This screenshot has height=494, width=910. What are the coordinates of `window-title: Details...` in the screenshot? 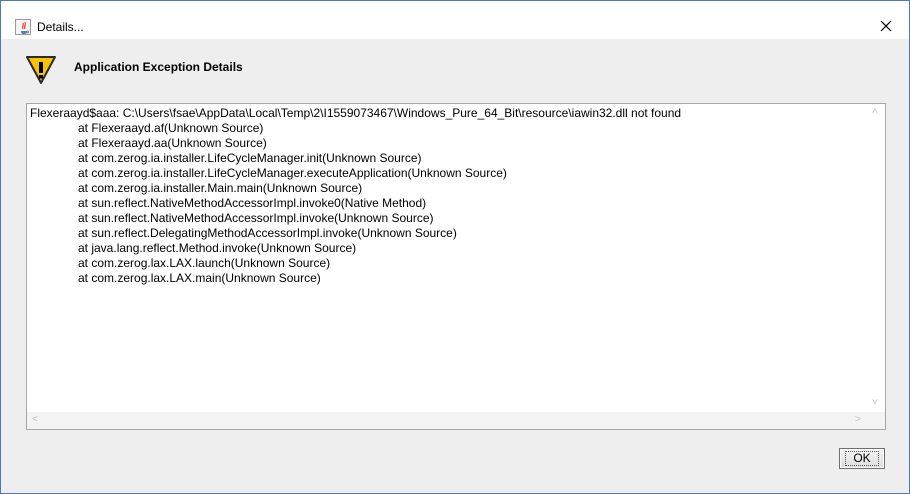 It's located at (60, 27).